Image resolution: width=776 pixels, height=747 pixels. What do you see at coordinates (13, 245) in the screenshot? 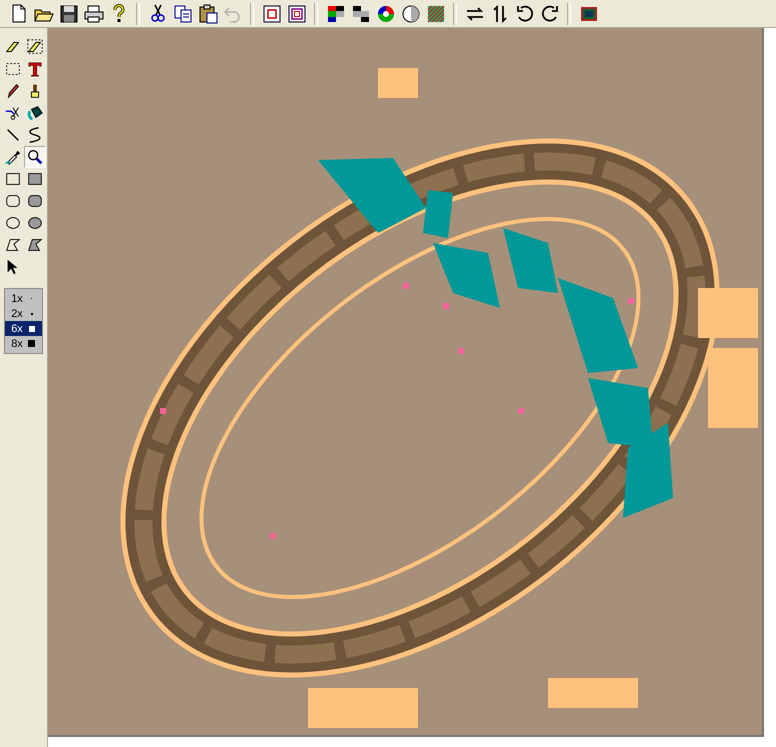
I see `polygon-icon` at bounding box center [13, 245].